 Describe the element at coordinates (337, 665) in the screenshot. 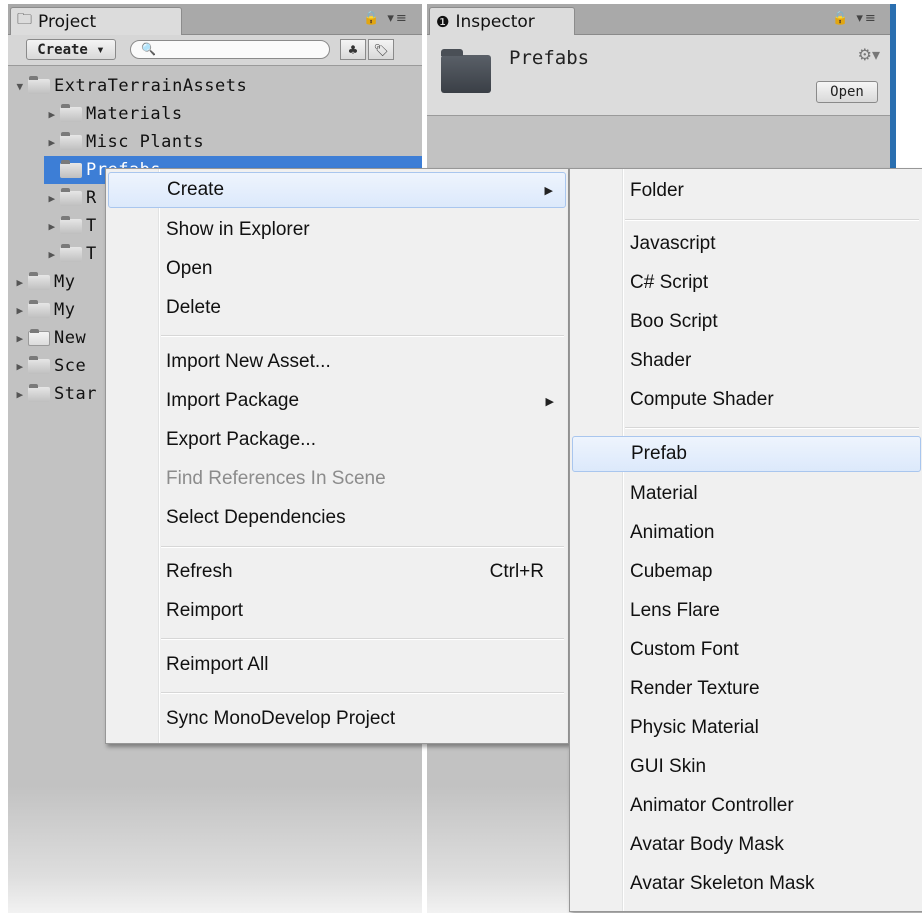

I see `menu-item-reimport-all: Reimport All` at that location.